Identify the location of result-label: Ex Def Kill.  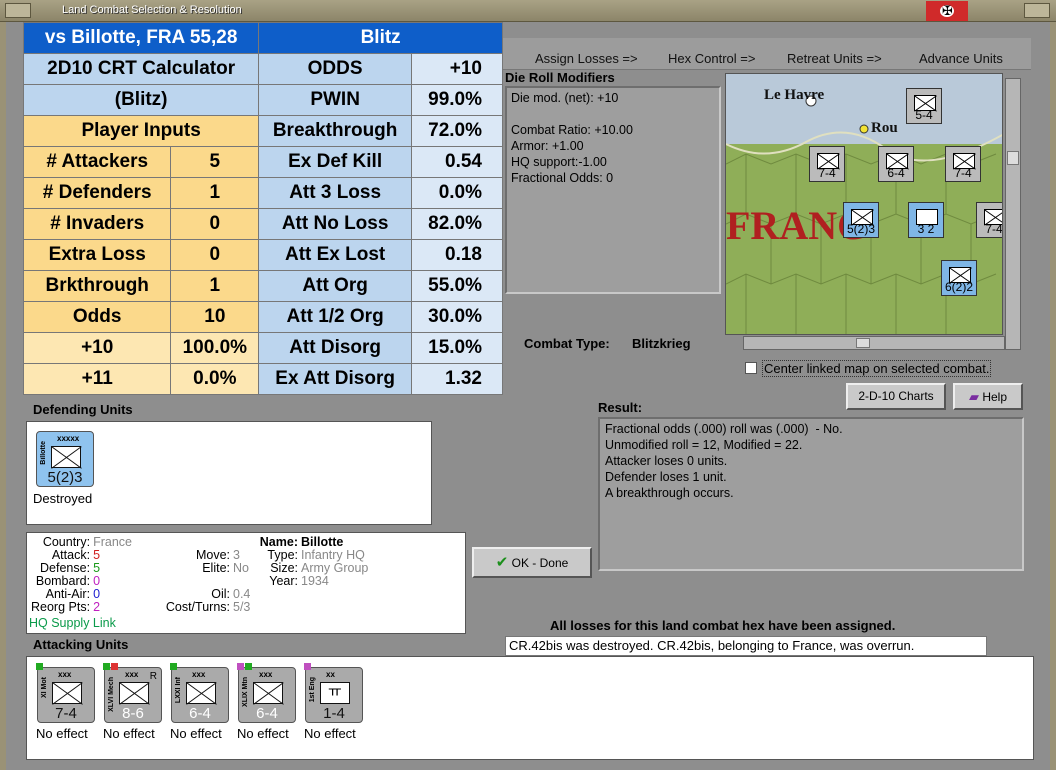
(335, 162).